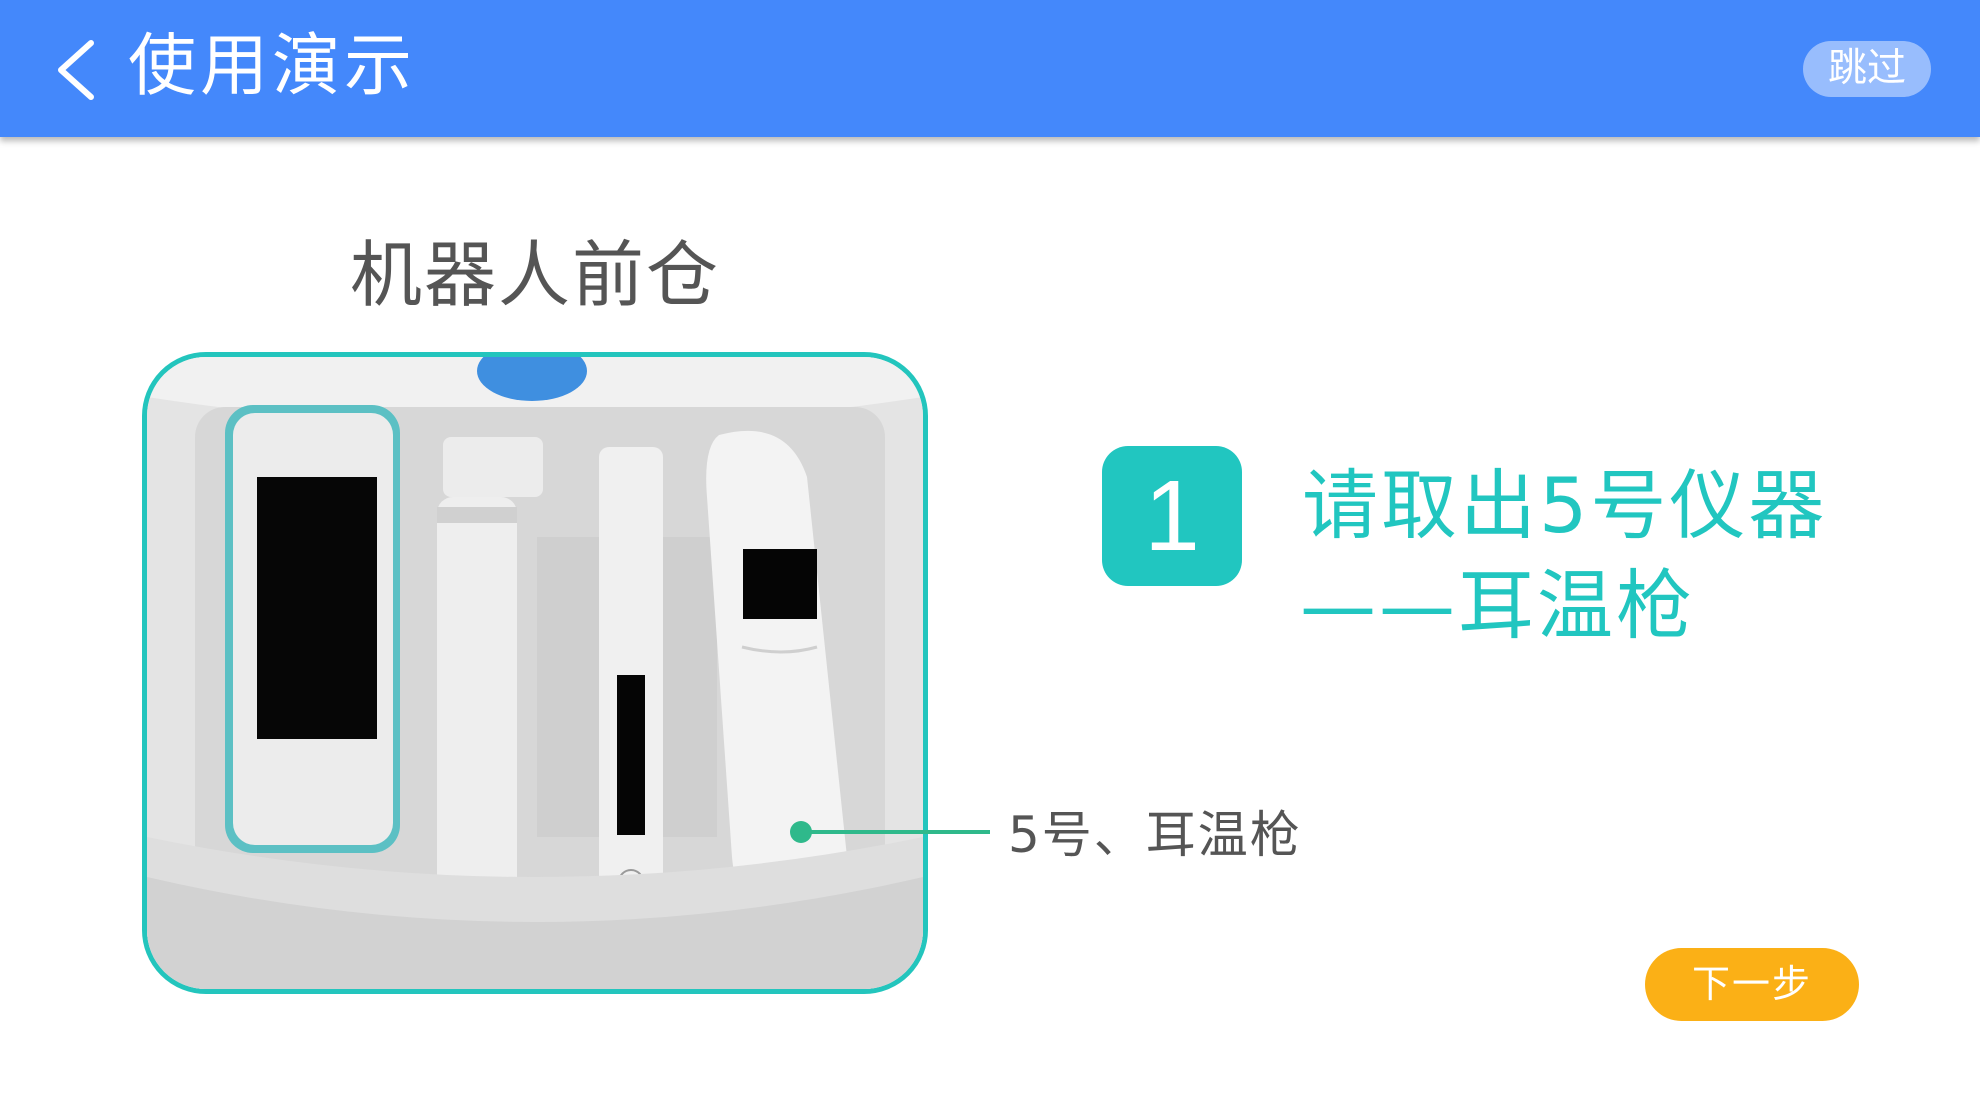 Image resolution: width=1980 pixels, height=1116 pixels. I want to click on callout-label: 5号、耳温枪, so click(1155, 835).